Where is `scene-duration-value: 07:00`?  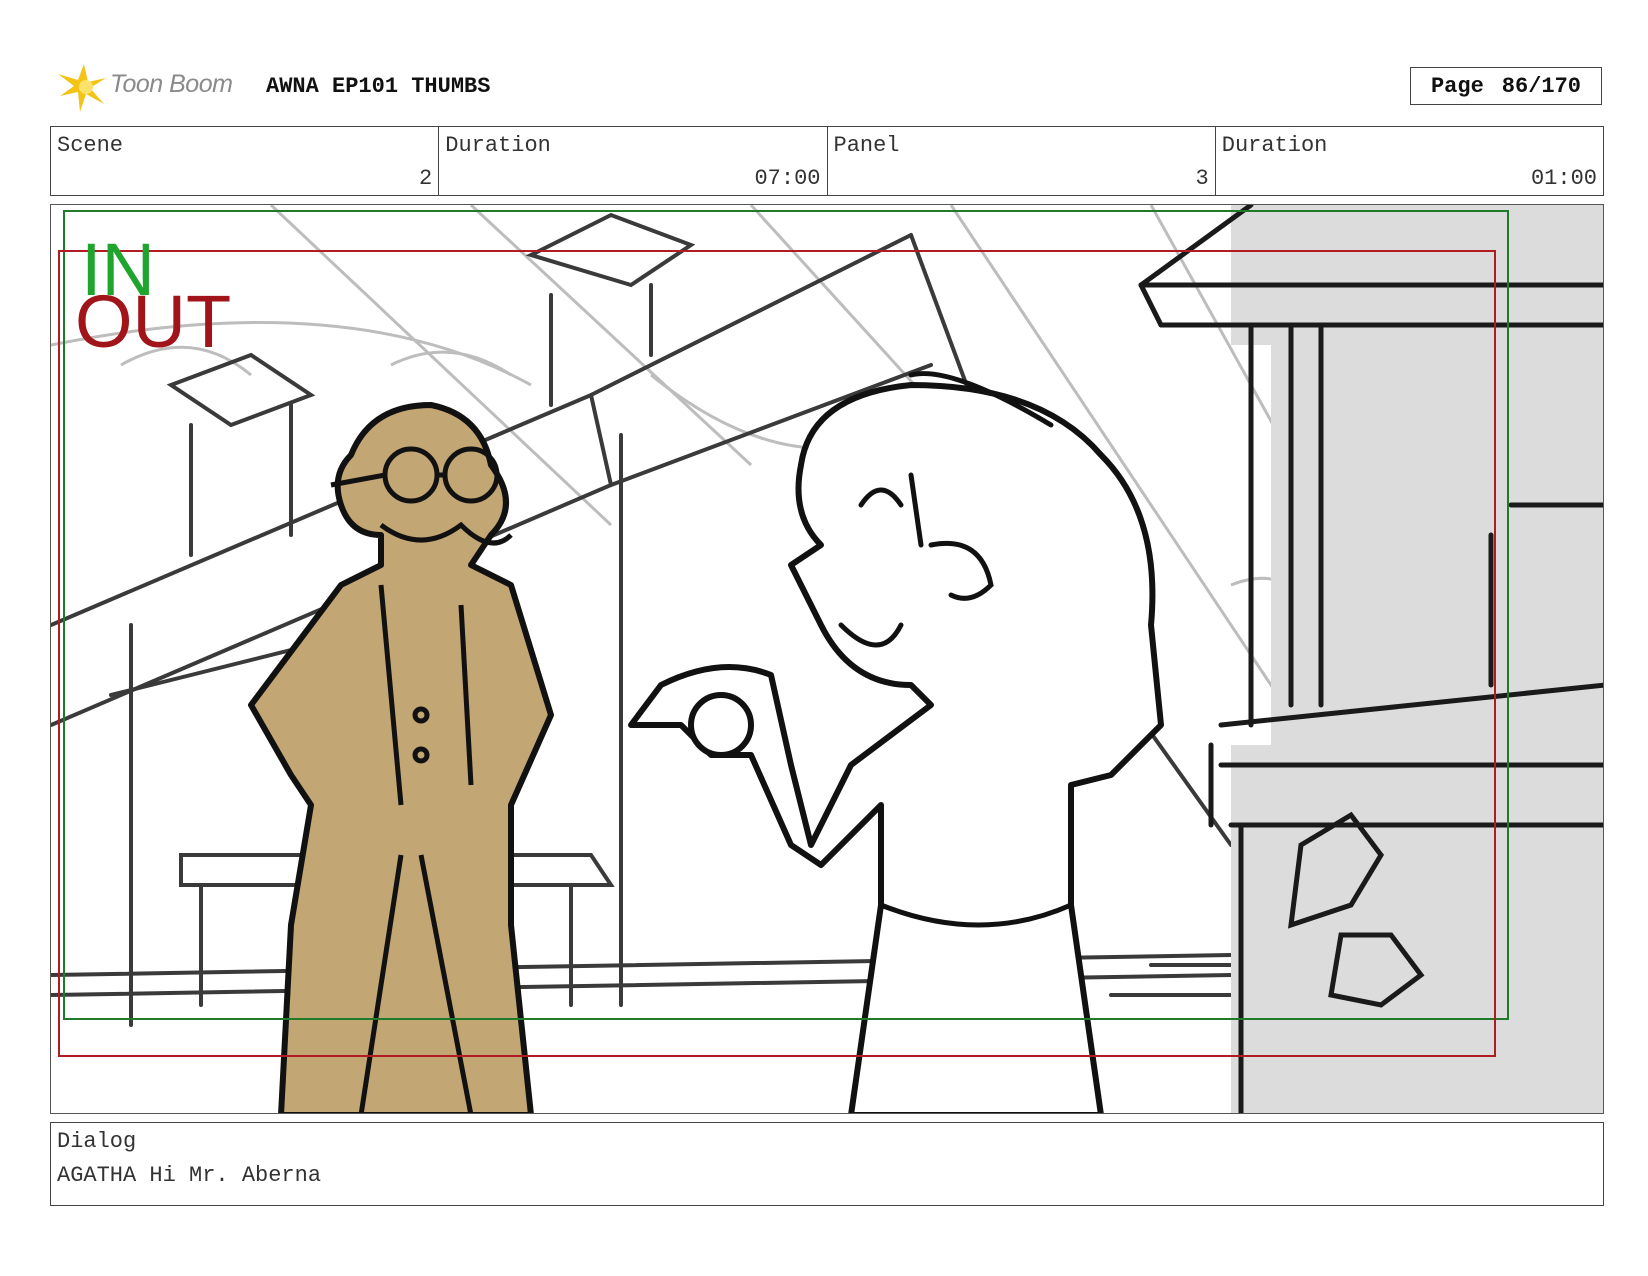 scene-duration-value: 07:00 is located at coordinates (787, 178).